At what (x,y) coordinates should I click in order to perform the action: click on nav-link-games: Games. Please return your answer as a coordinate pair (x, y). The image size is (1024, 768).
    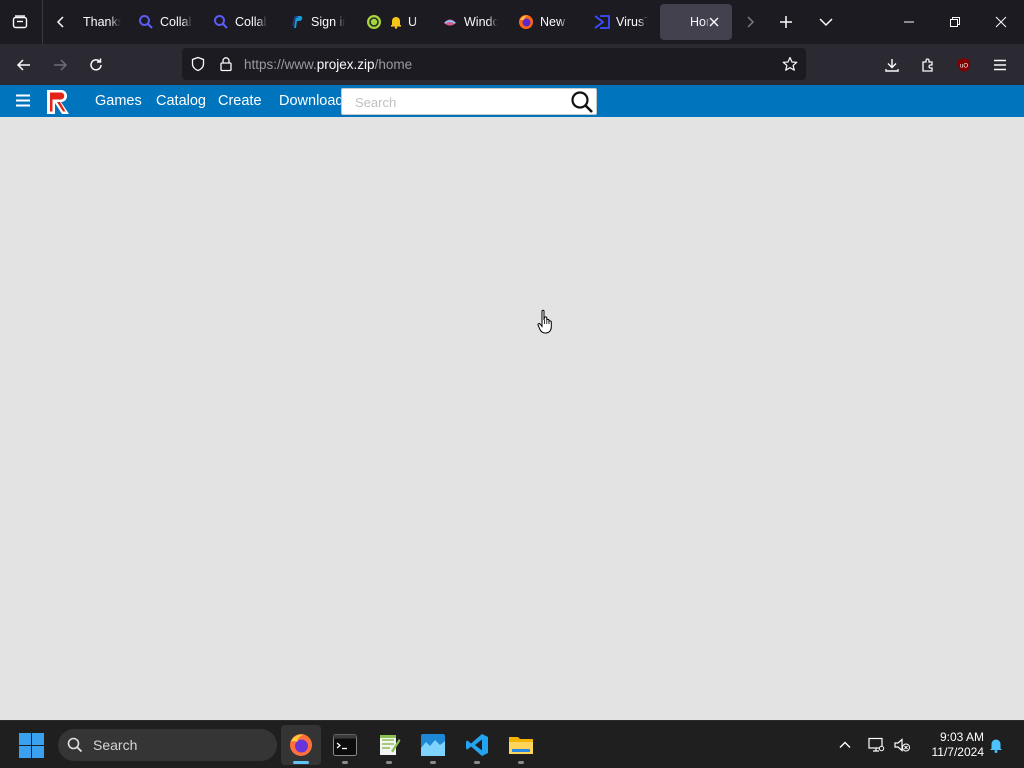
    Looking at the image, I should click on (118, 101).